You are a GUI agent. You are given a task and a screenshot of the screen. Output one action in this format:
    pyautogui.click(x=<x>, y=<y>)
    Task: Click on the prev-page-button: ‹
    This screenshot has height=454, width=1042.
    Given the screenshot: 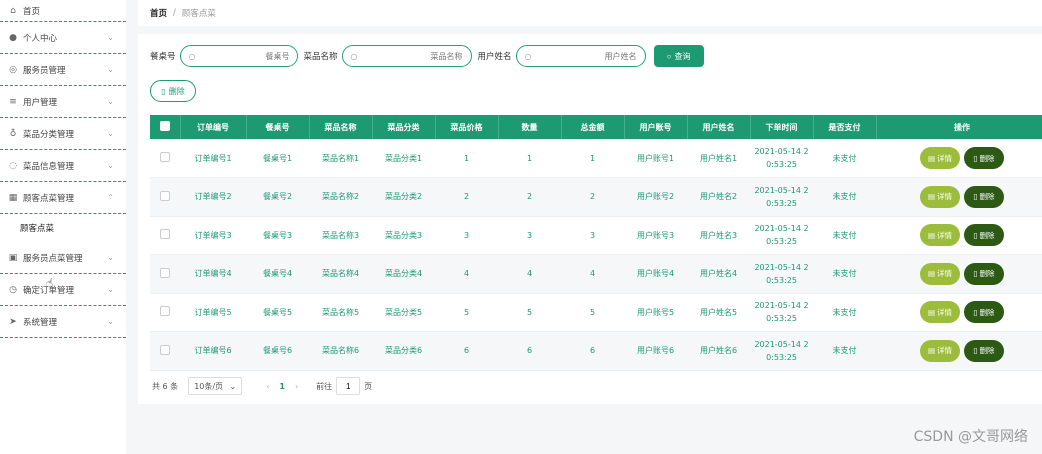 What is the action you would take?
    pyautogui.click(x=267, y=386)
    